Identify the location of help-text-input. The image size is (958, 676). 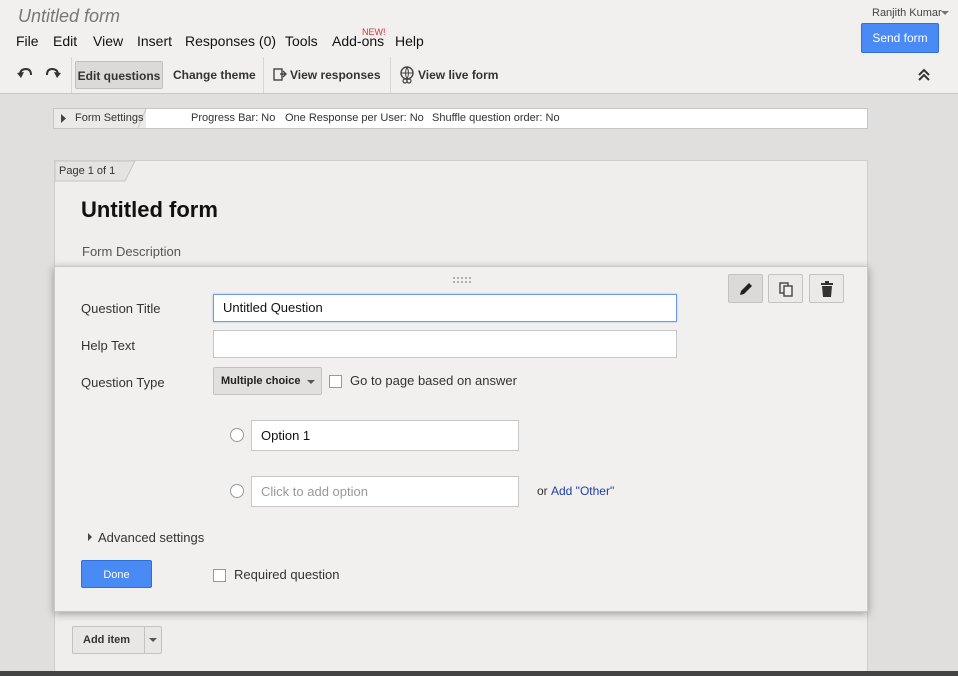
(445, 344).